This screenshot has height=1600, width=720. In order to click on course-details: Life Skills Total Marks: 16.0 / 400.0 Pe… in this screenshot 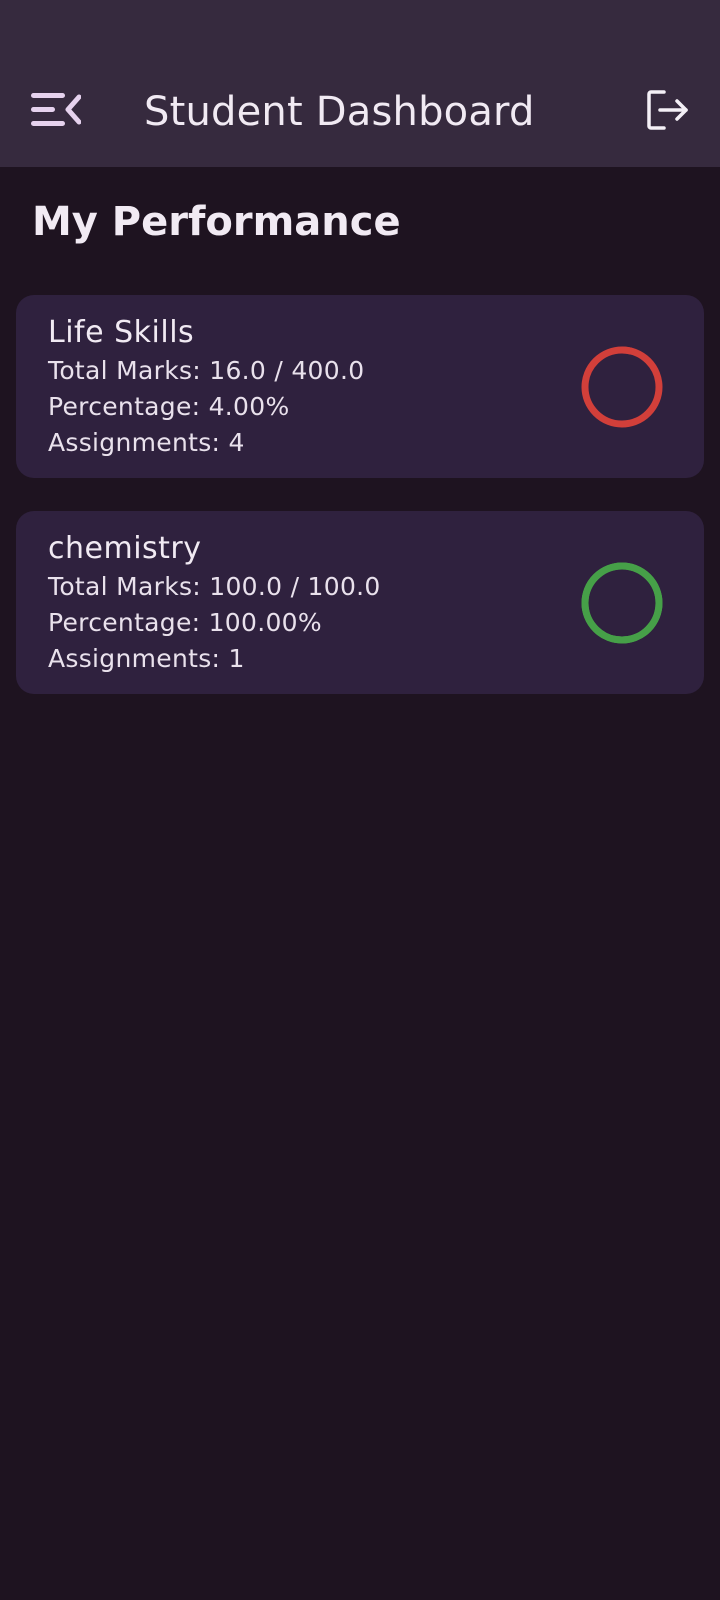, I will do `click(206, 387)`.